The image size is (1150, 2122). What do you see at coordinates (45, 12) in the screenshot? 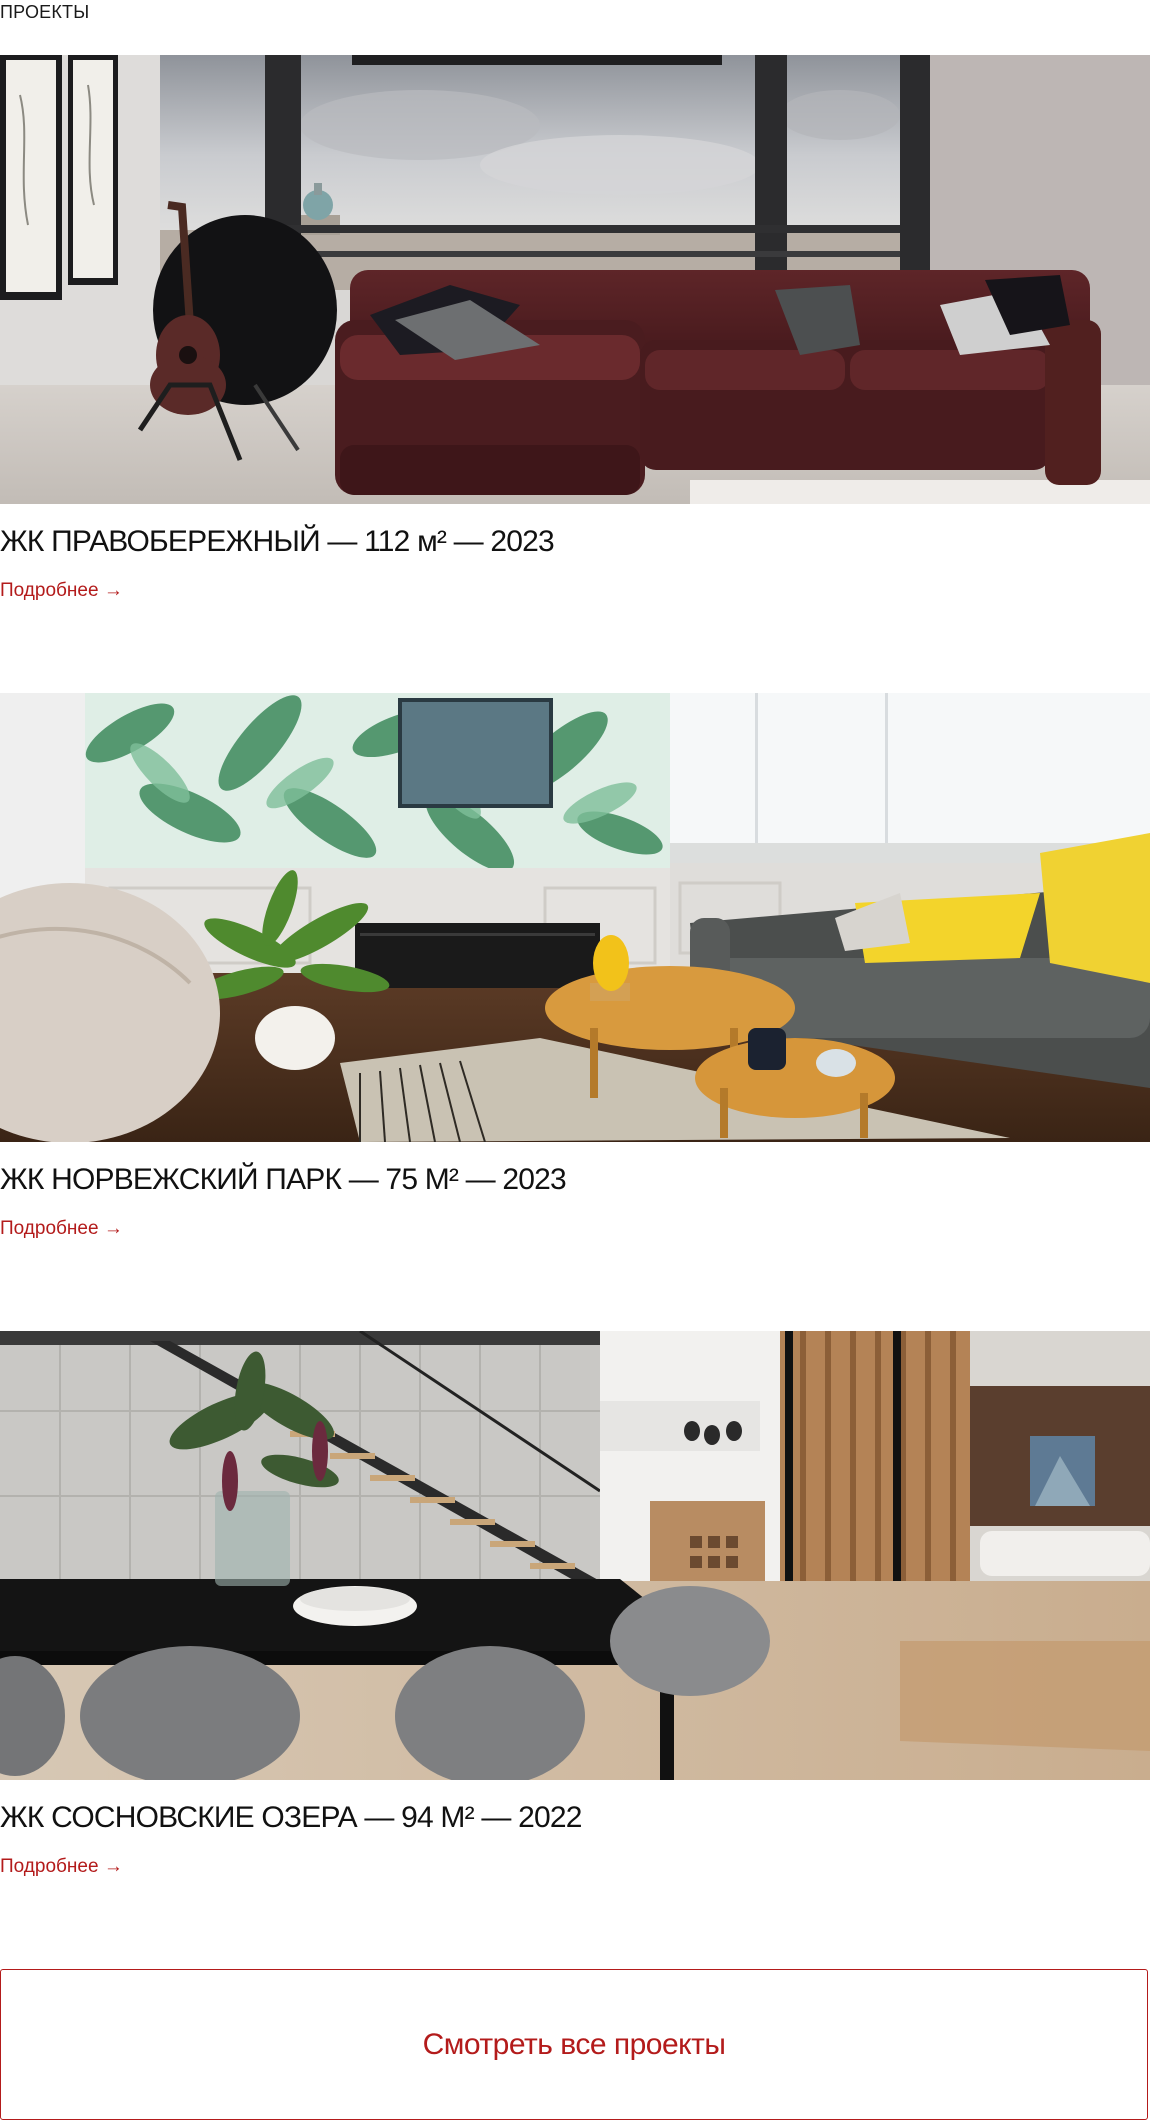
I see `section-title: ПРОЕКТЫ` at bounding box center [45, 12].